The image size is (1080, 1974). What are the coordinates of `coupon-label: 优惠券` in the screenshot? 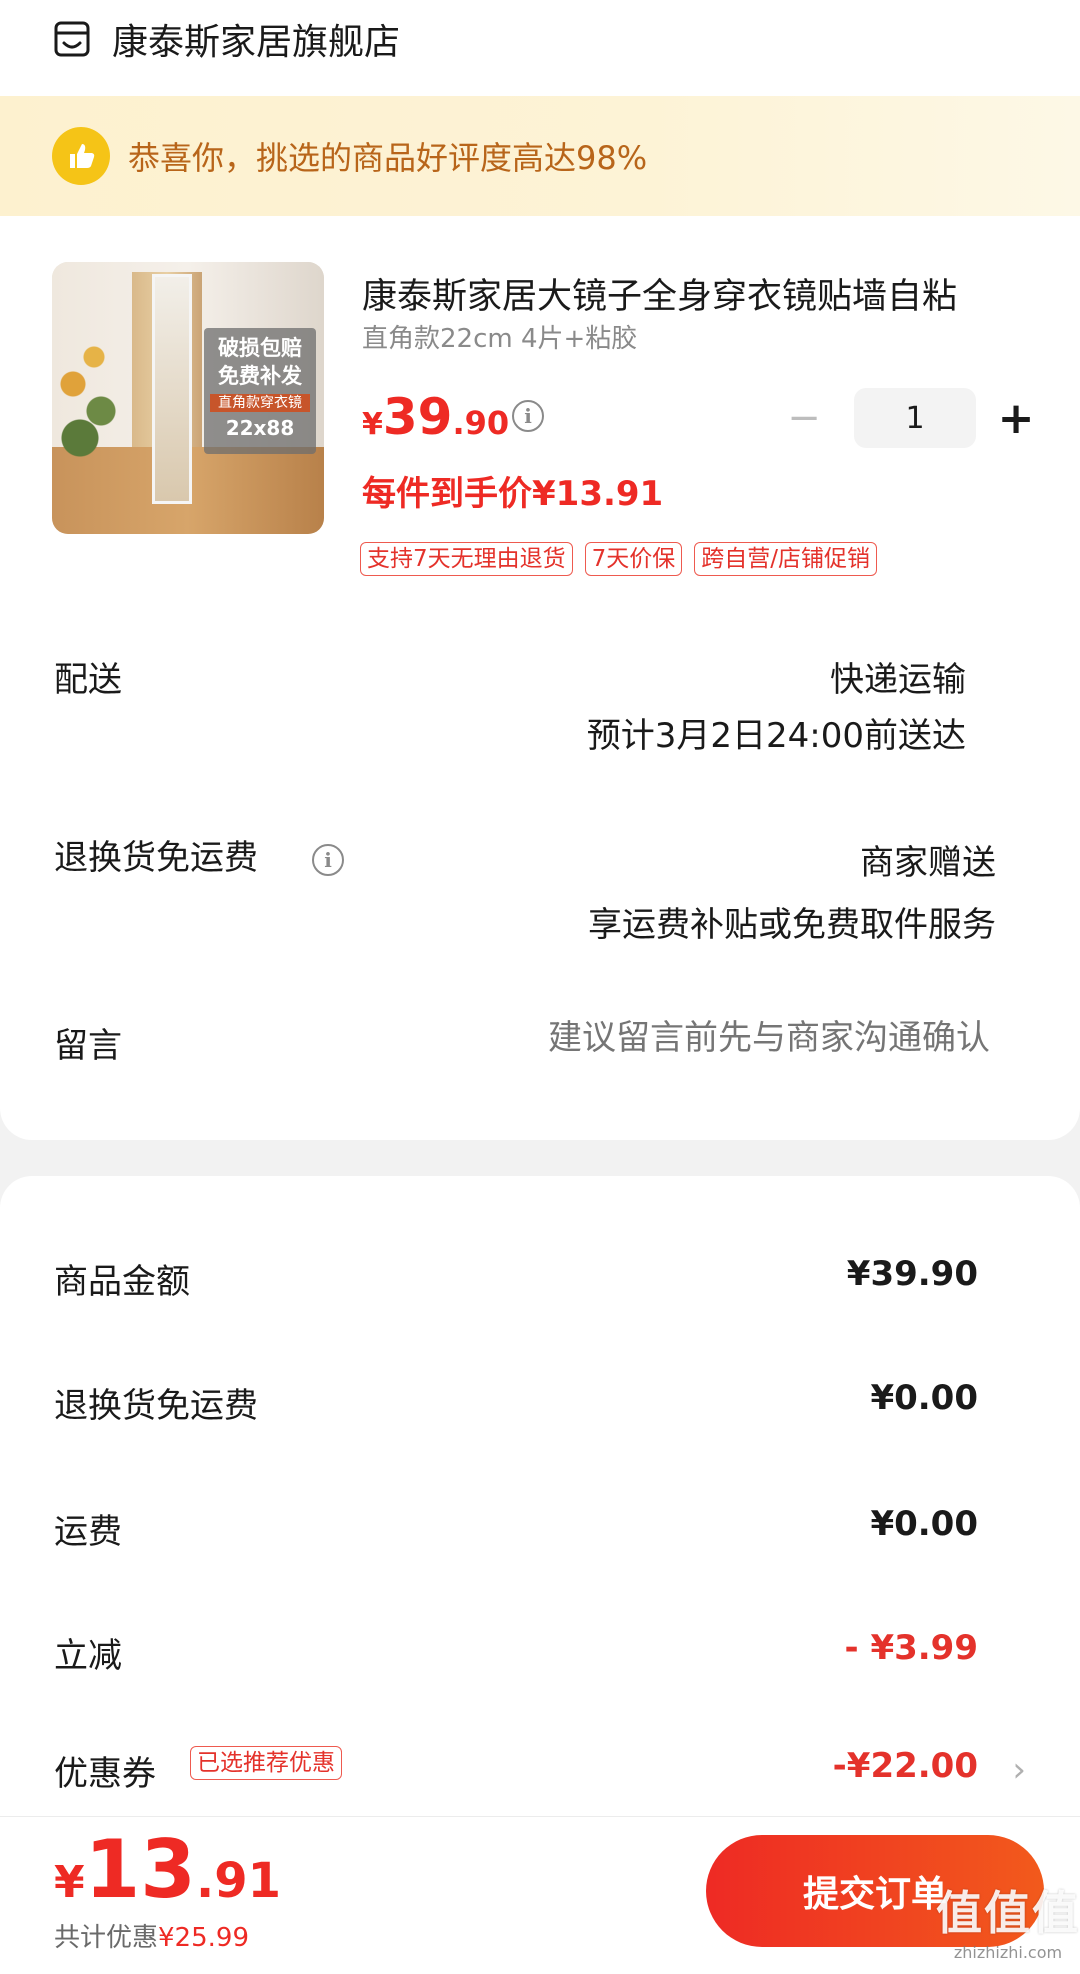 It's located at (105, 1774).